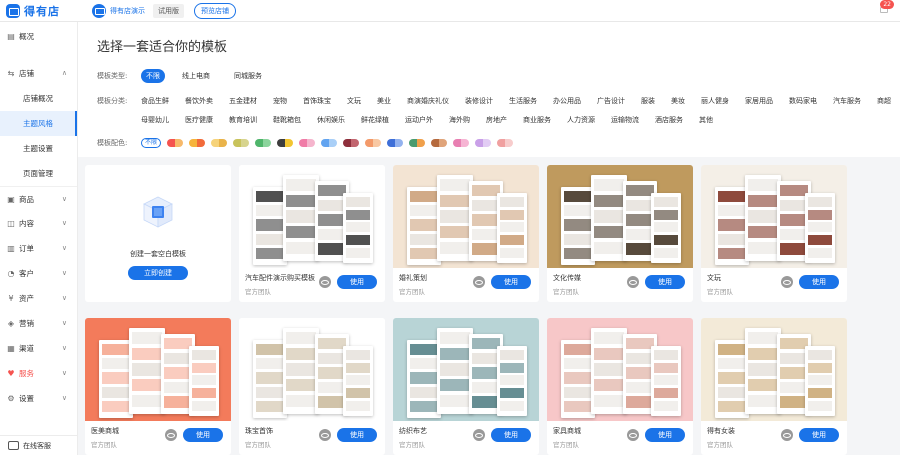 This screenshot has height=455, width=900. What do you see at coordinates (38, 148) in the screenshot?
I see `sidebar-subitem-theme-settings: 主题设置` at bounding box center [38, 148].